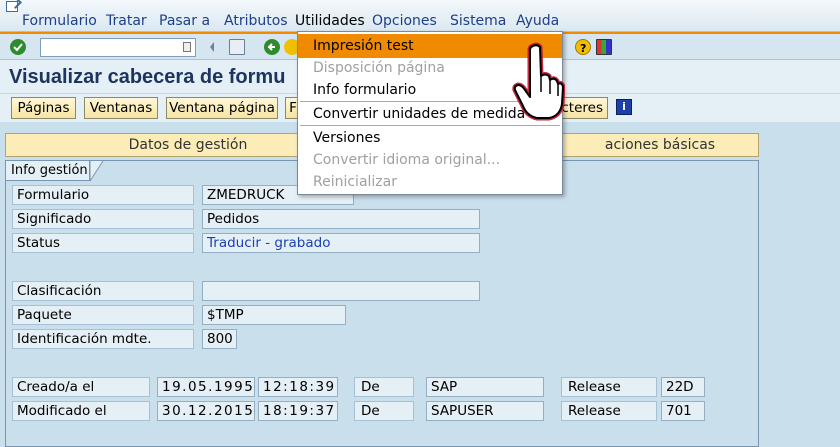 This screenshot has height=447, width=840. I want to click on menu-option-reinicializar: Reinicializar, so click(355, 182).